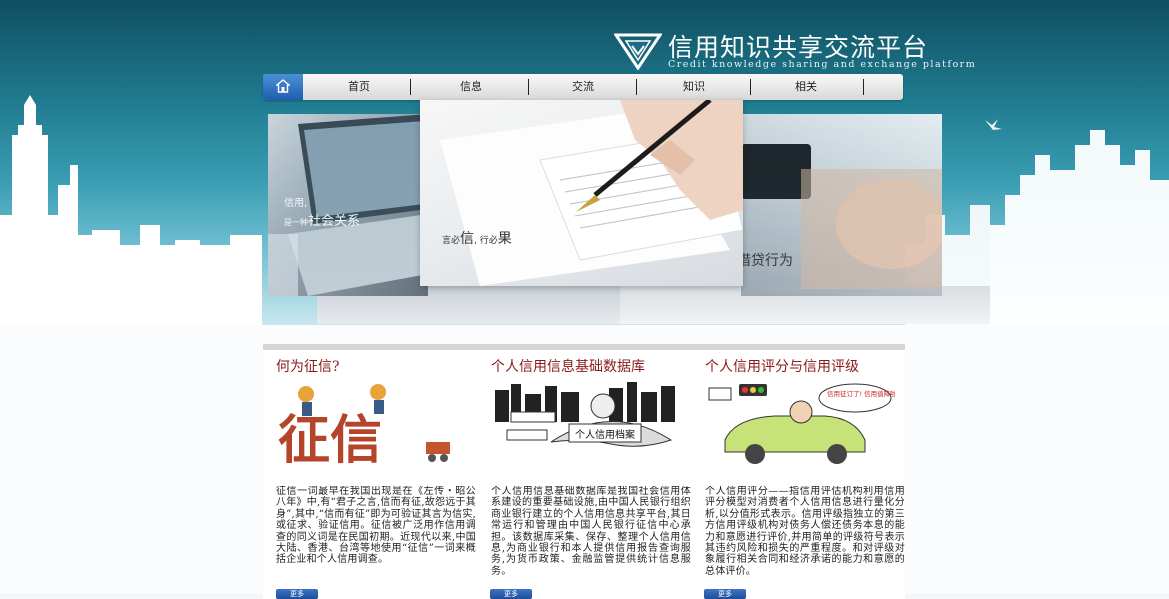 The height and width of the screenshot is (599, 1169). I want to click on banner-caption-line1: 信用,, so click(296, 203).